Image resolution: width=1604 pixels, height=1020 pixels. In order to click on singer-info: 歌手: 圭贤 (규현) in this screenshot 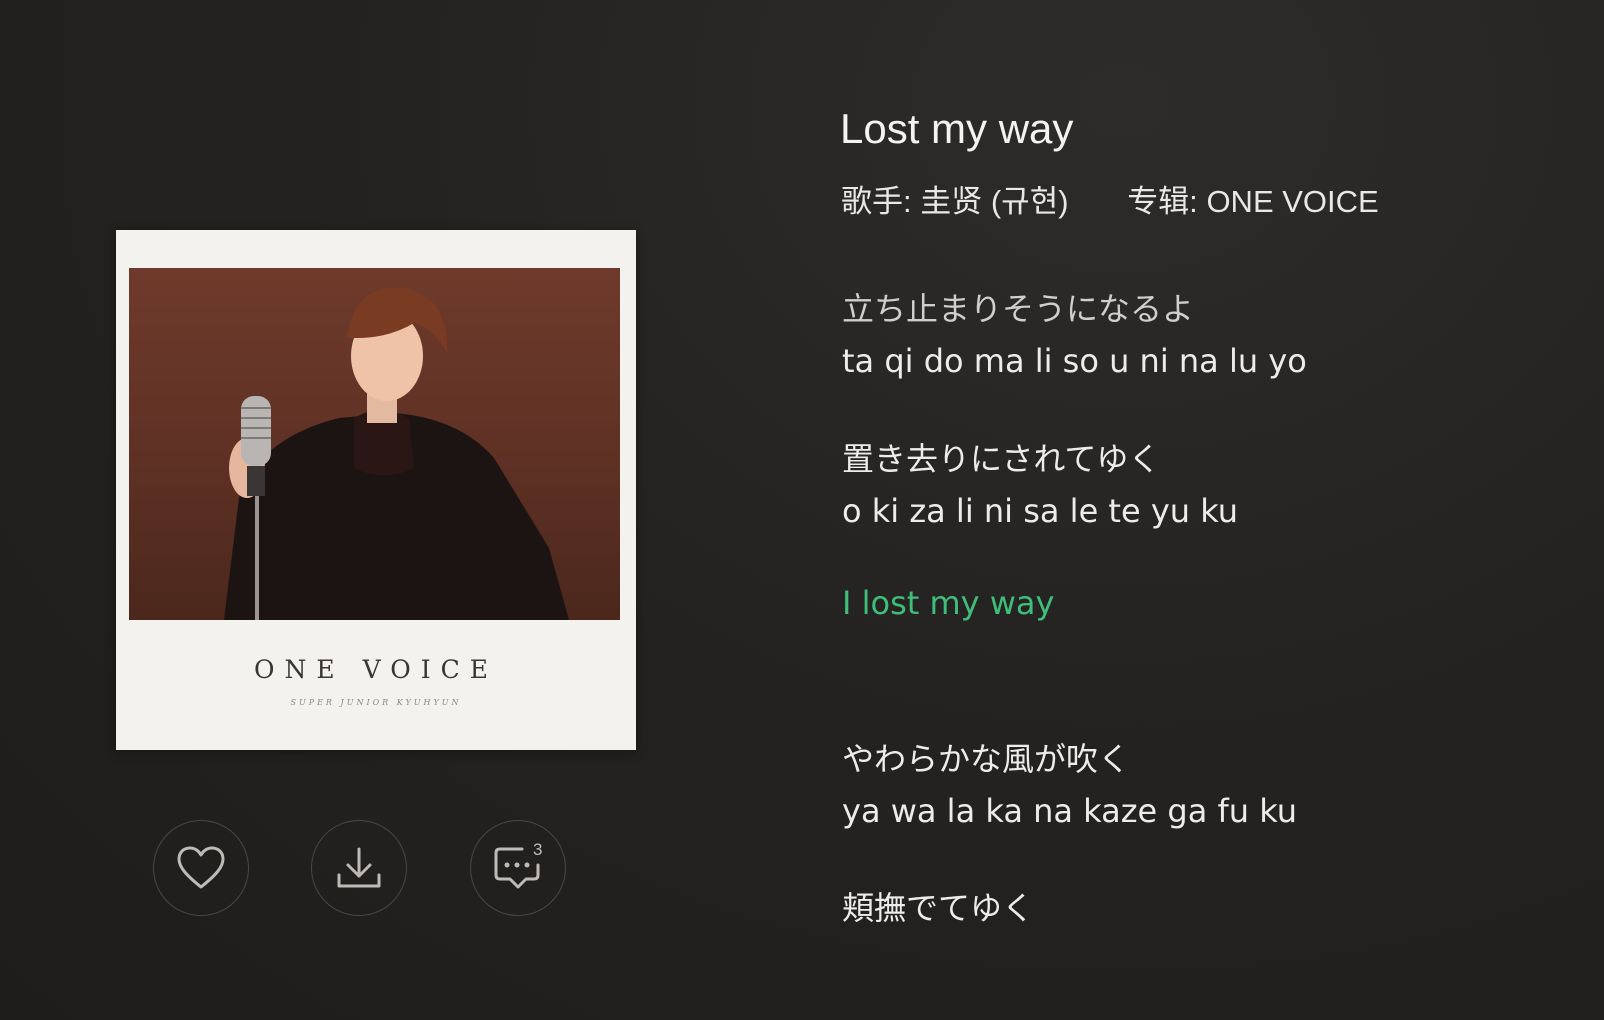, I will do `click(955, 198)`.